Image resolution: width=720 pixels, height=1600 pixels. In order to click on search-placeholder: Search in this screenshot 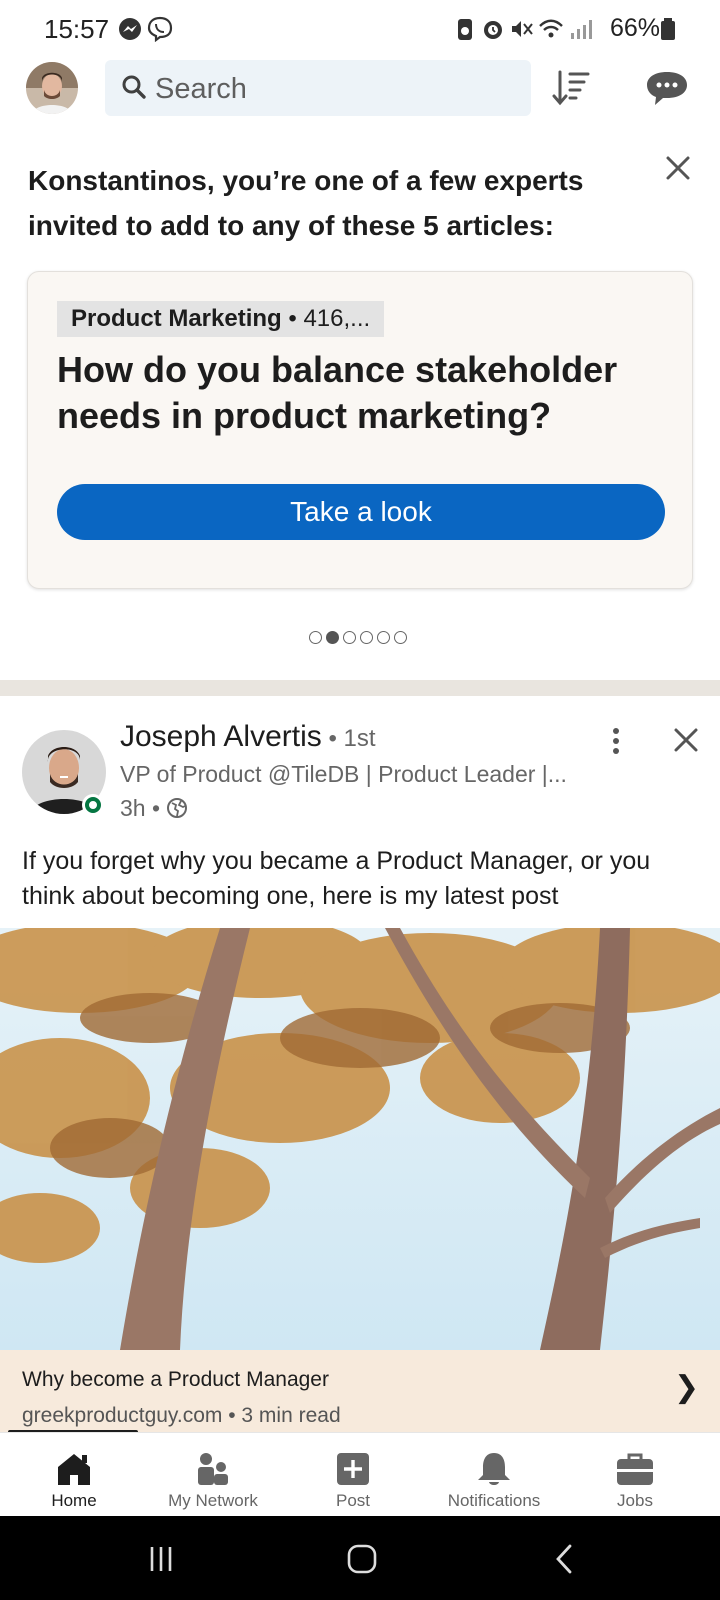, I will do `click(201, 89)`.